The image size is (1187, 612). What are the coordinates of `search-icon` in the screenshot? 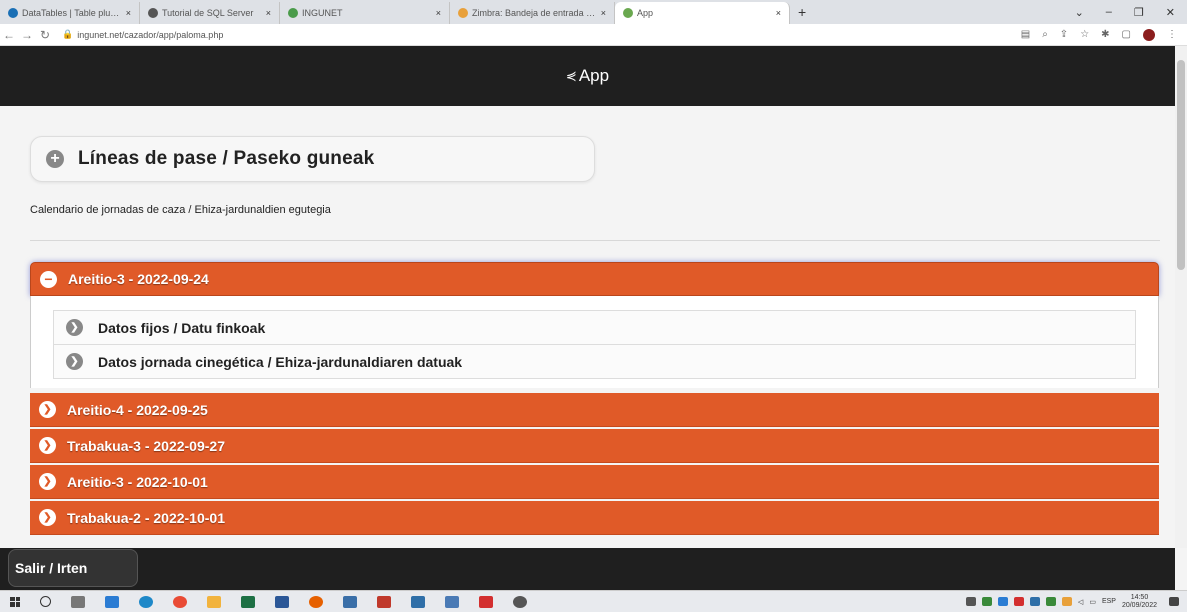 It's located at (45, 601).